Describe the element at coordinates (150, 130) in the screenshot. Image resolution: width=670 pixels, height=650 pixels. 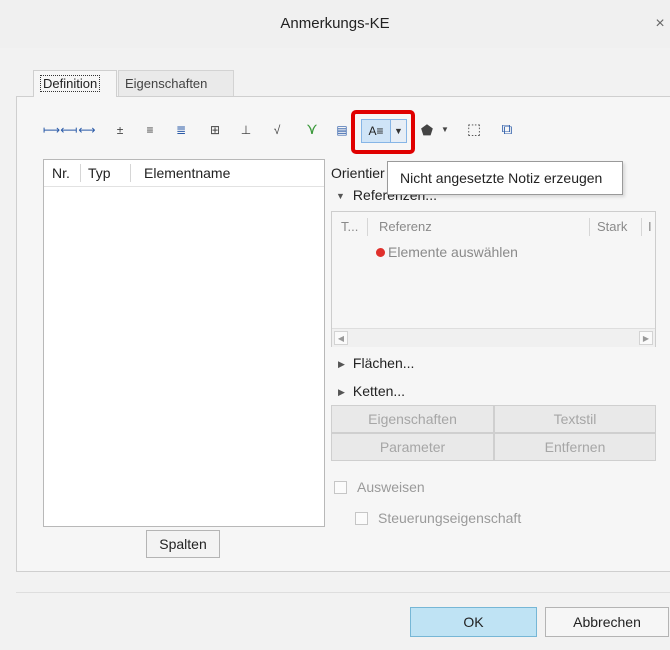
I see `tolerance-icon-2: ≡` at that location.